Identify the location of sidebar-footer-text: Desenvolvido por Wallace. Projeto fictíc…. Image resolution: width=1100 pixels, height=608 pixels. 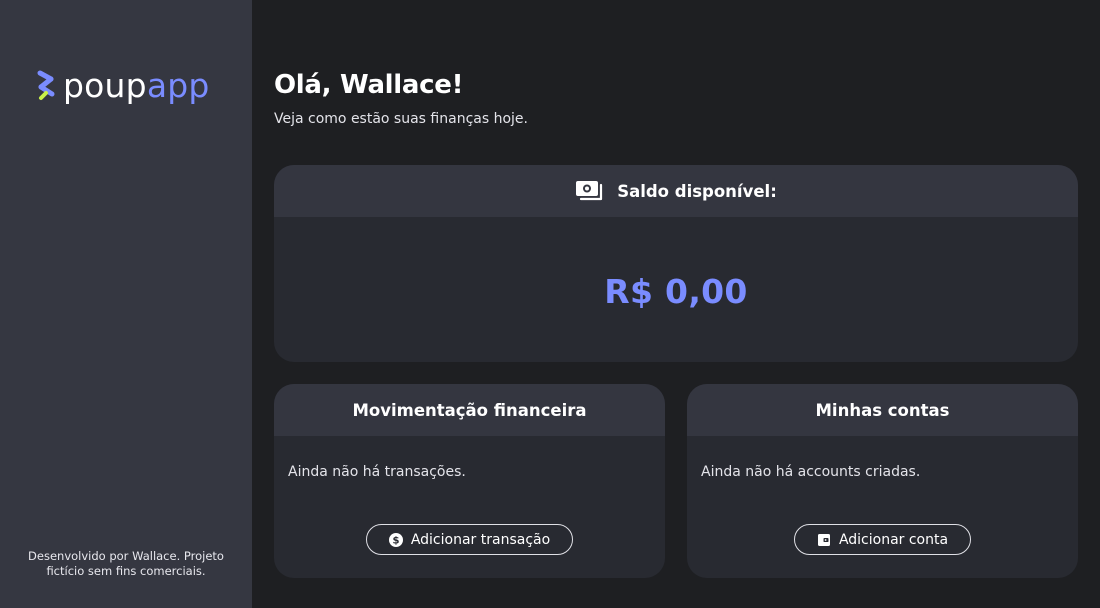
(126, 563).